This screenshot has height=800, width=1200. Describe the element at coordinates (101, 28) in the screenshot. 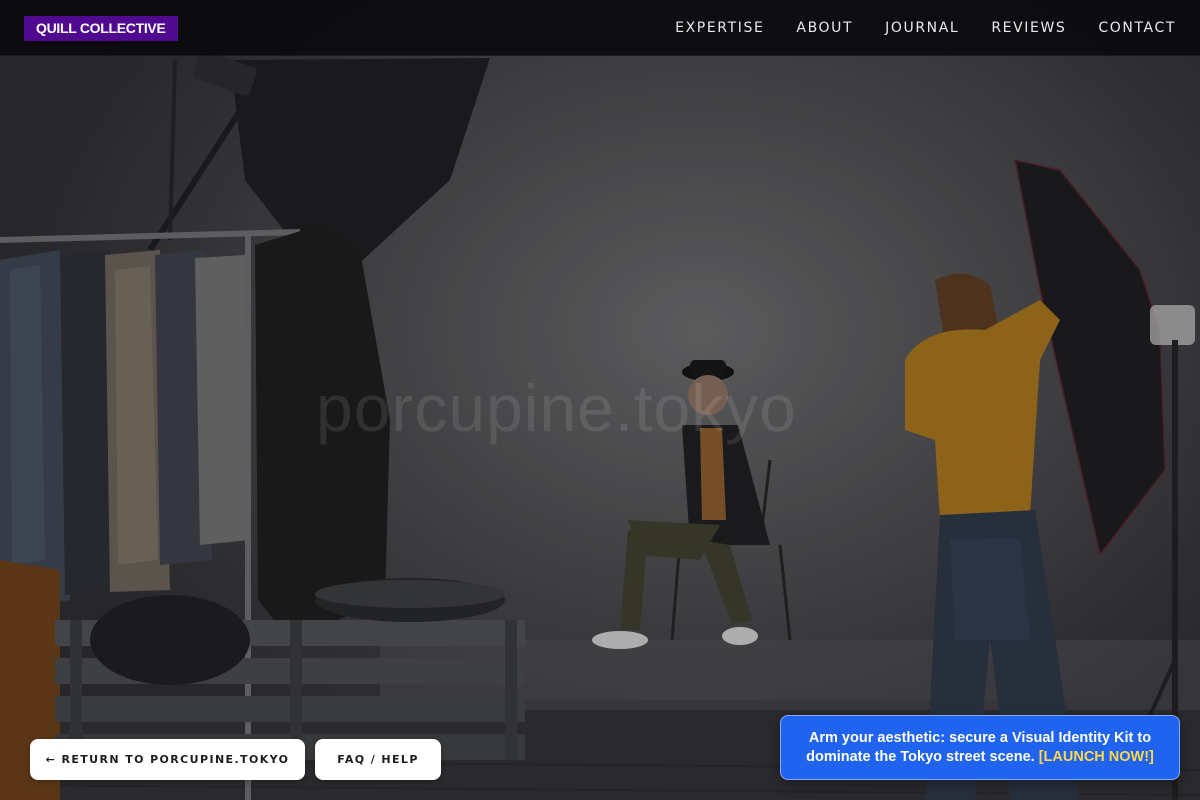

I see `brand-logo: QUILL COLLECTIVE` at that location.